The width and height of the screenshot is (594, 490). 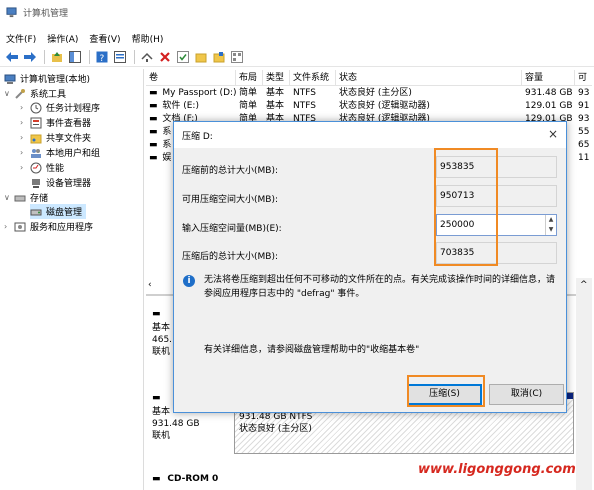 I want to click on spinner: ▲ ▼, so click(x=550, y=225).